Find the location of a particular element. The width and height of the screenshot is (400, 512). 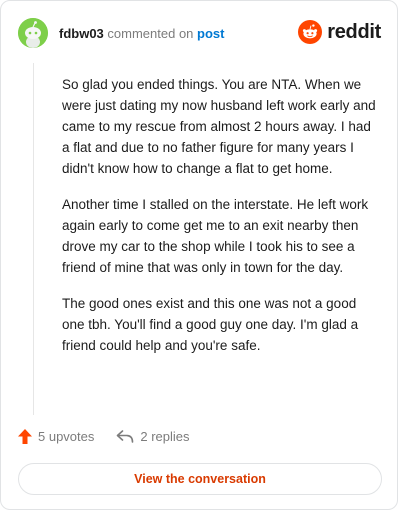

reddit-snoo-icon is located at coordinates (310, 32).